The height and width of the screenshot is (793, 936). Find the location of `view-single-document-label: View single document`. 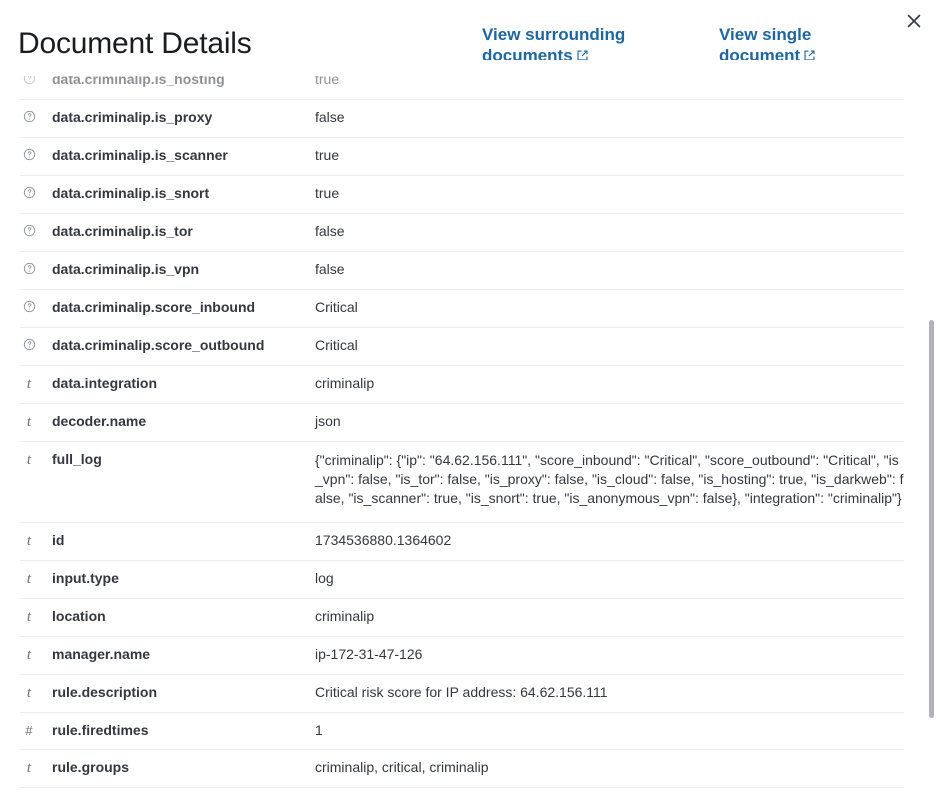

view-single-document-label: View single document is located at coordinates (765, 45).